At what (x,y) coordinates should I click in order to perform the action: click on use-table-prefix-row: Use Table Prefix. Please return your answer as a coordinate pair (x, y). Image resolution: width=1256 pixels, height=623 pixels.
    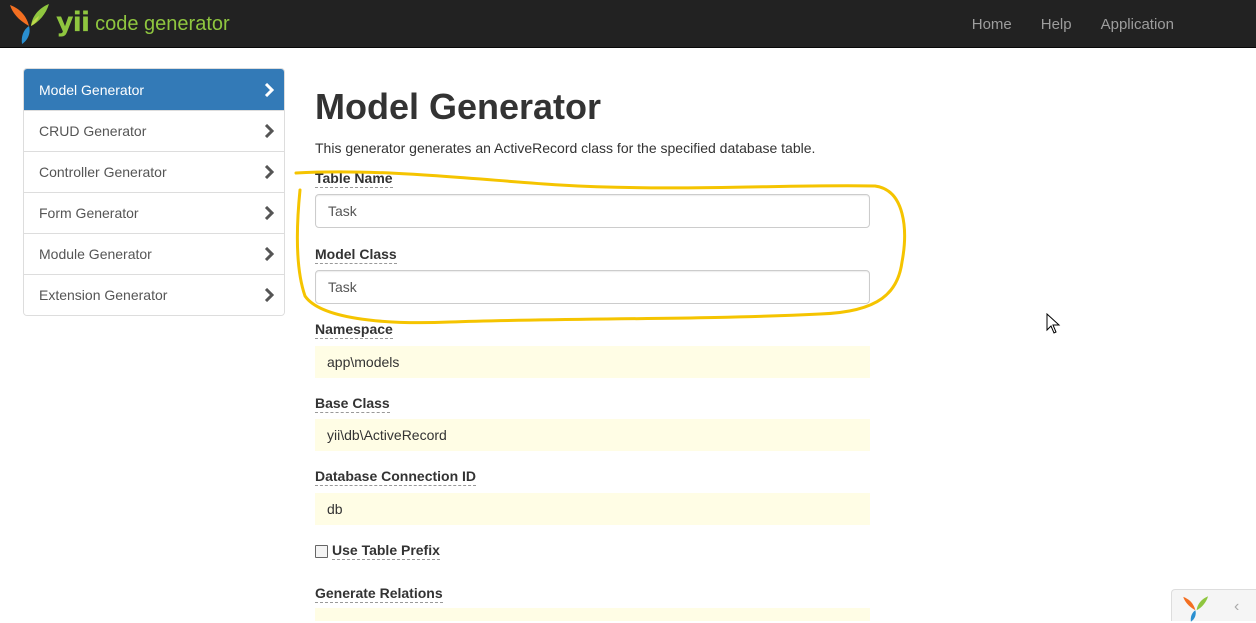
    Looking at the image, I should click on (377, 551).